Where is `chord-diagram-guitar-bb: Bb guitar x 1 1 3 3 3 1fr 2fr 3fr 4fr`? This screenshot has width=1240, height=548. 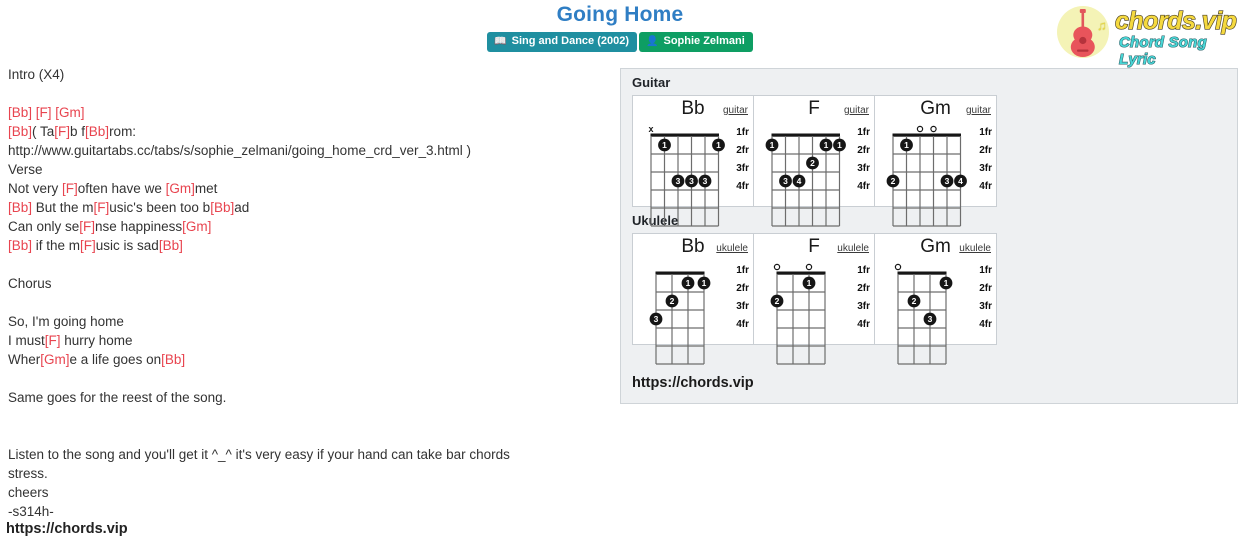
chord-diagram-guitar-bb: Bb guitar x 1 1 3 3 3 1fr 2fr 3fr 4fr is located at coordinates (693, 161).